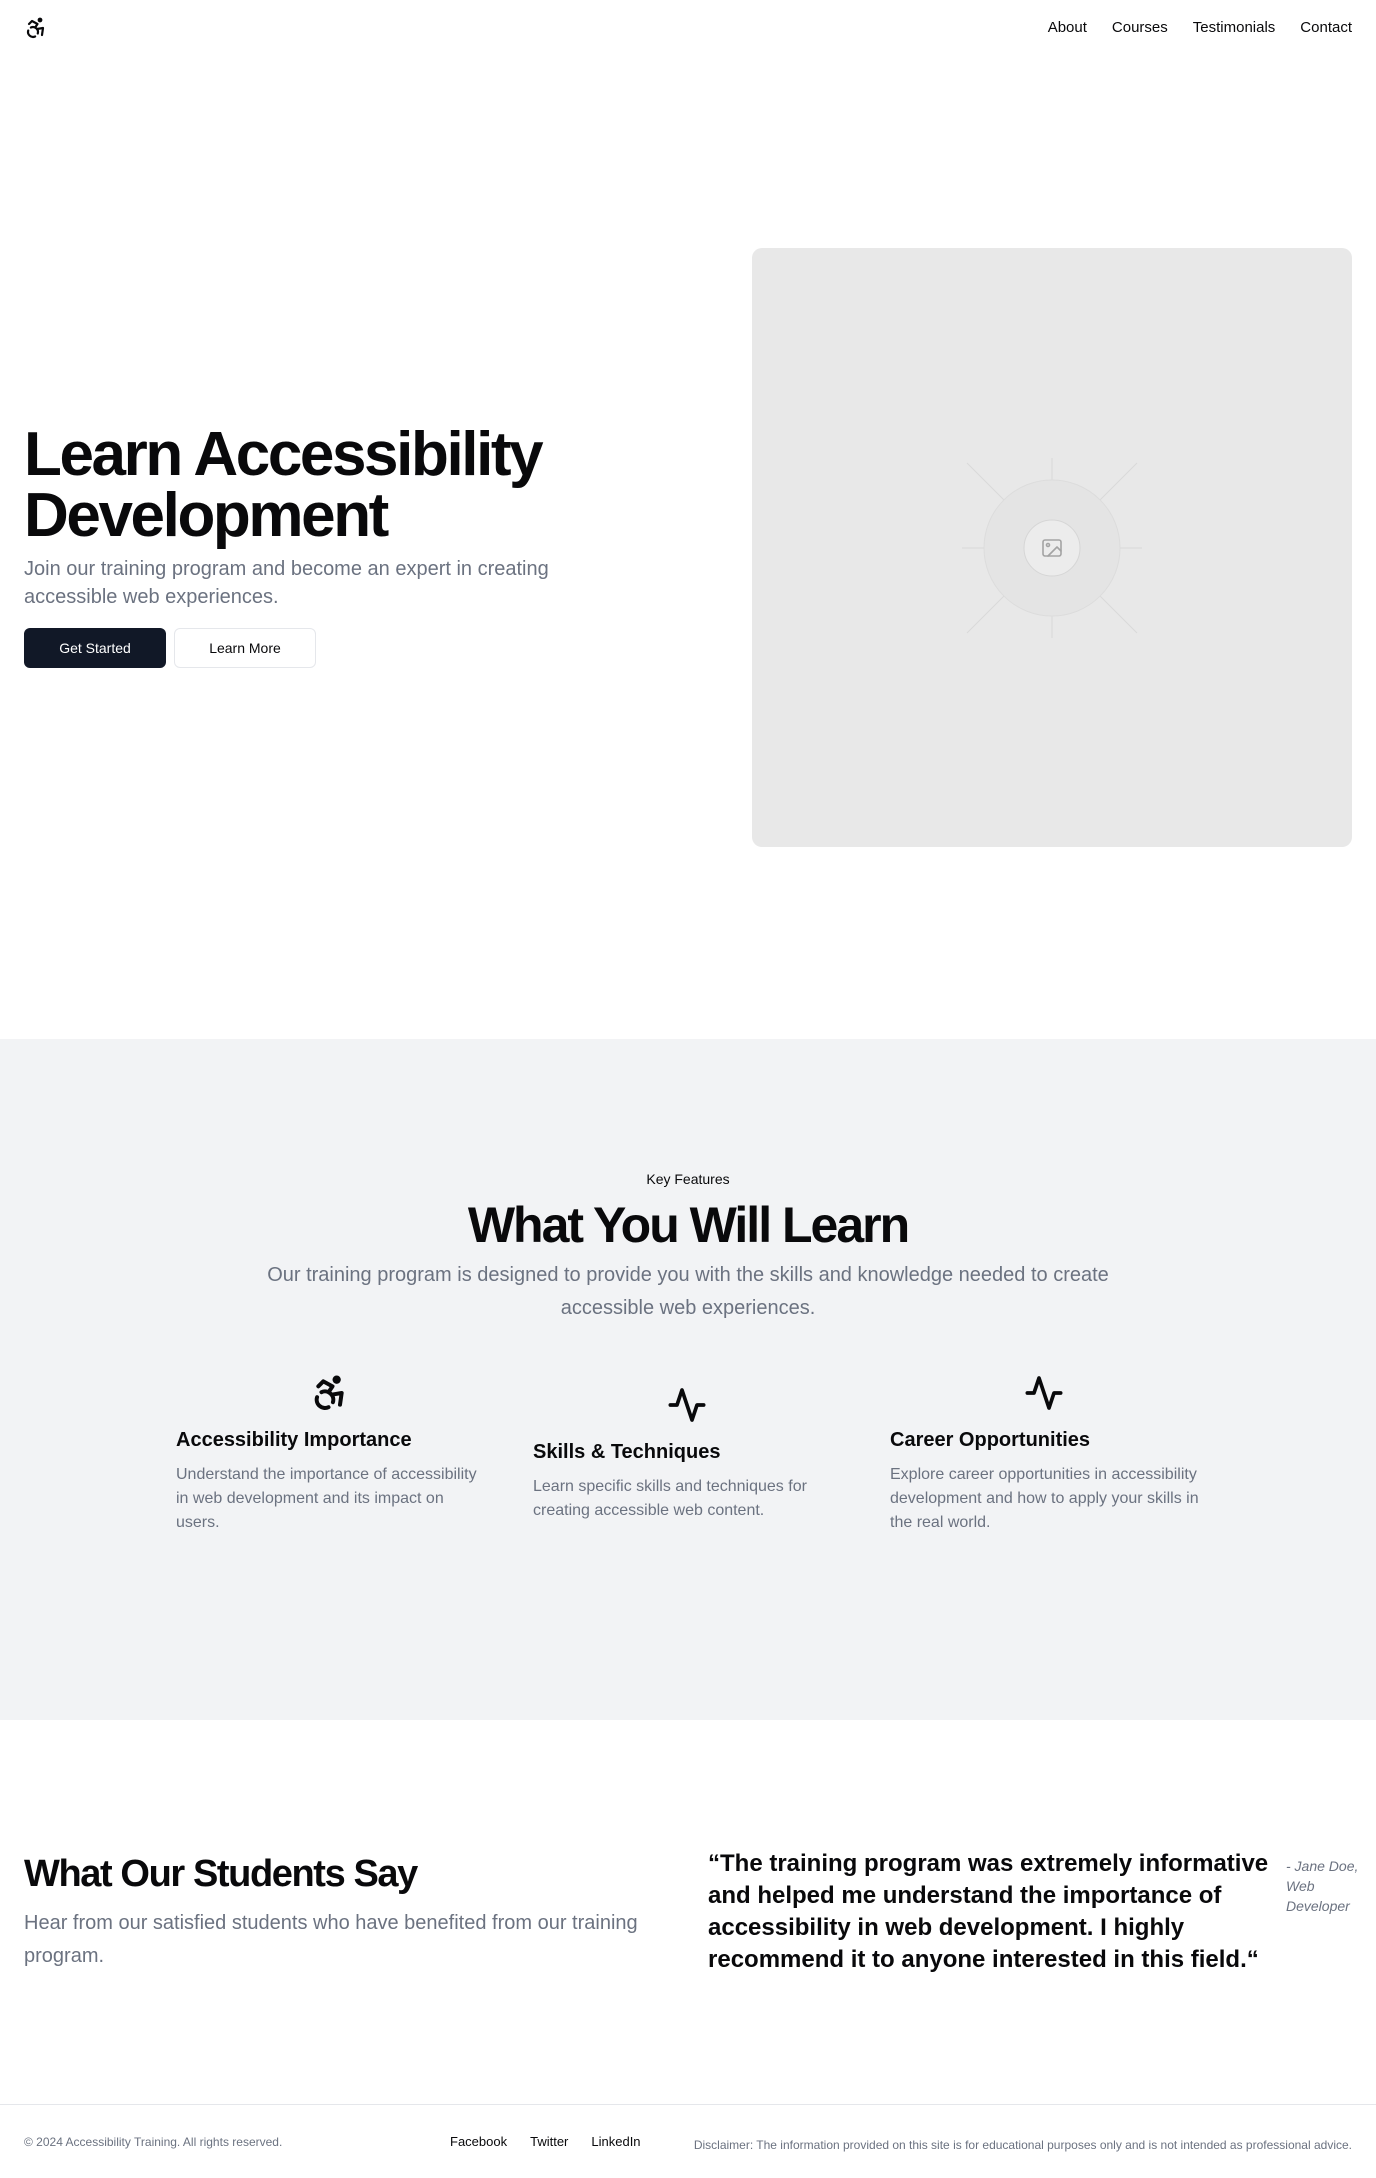 This screenshot has width=1376, height=2178. Describe the element at coordinates (1322, 1886) in the screenshot. I see `testimonial-author: - Jane Doe, Web Developer` at that location.